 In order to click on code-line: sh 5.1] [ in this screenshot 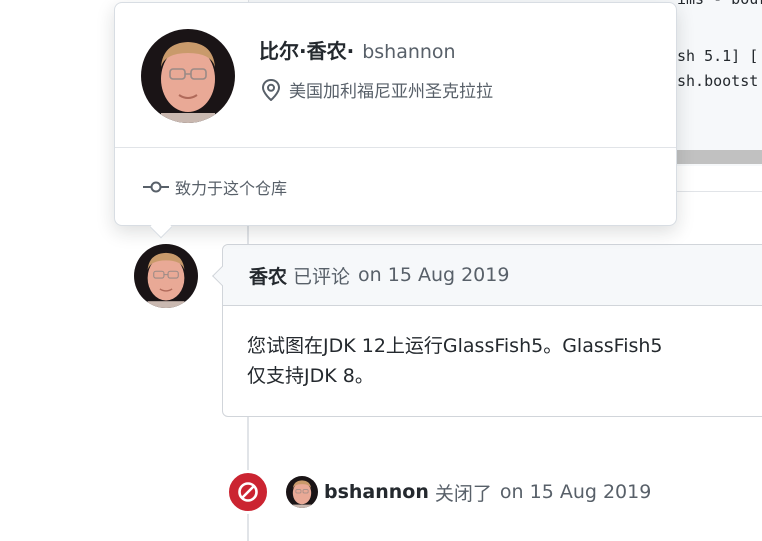, I will do `click(718, 56)`.